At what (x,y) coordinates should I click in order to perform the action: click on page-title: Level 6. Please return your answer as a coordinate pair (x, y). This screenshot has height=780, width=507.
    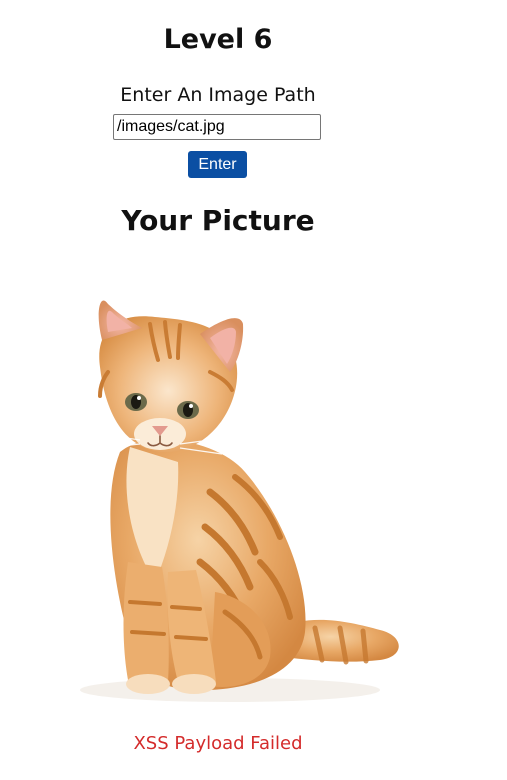
    Looking at the image, I should click on (218, 39).